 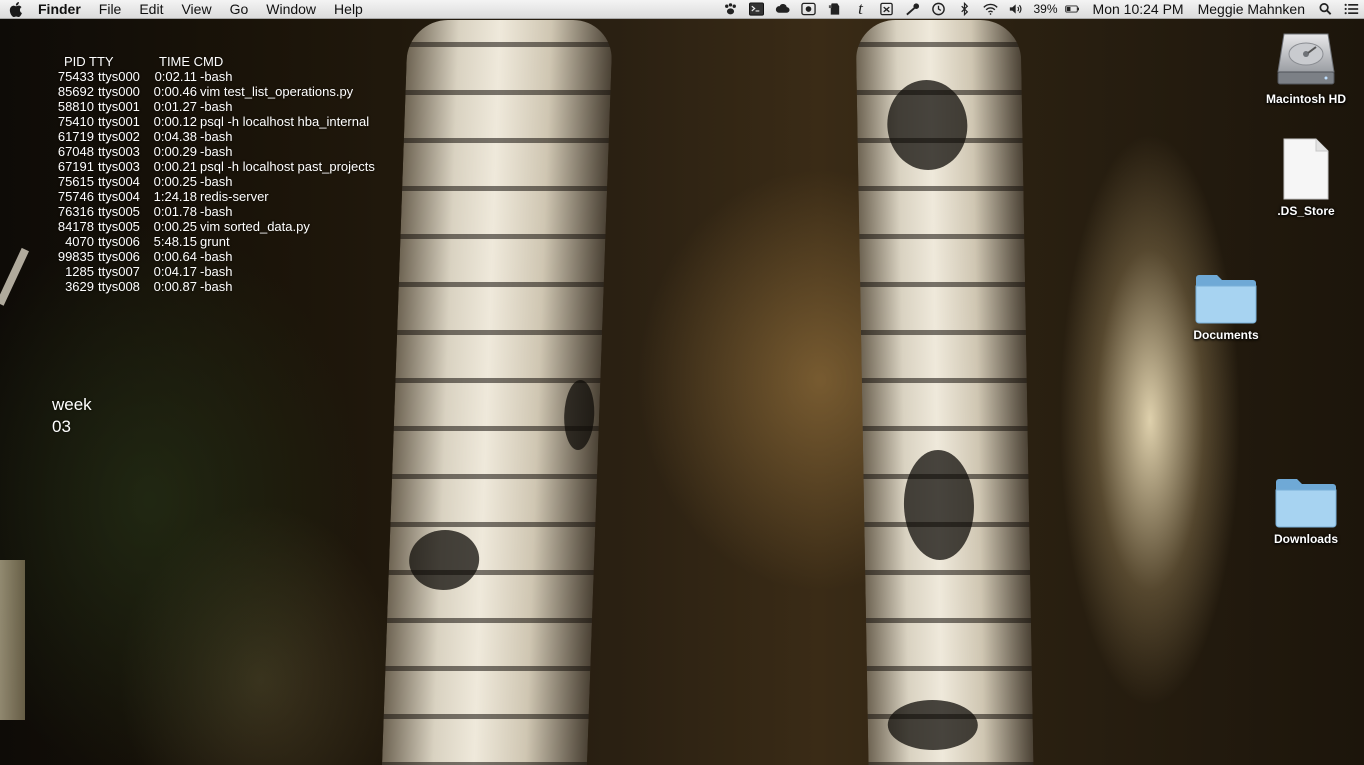 I want to click on process-row: 99835 ttys006 0:00.64 -bash, so click(x=215, y=256).